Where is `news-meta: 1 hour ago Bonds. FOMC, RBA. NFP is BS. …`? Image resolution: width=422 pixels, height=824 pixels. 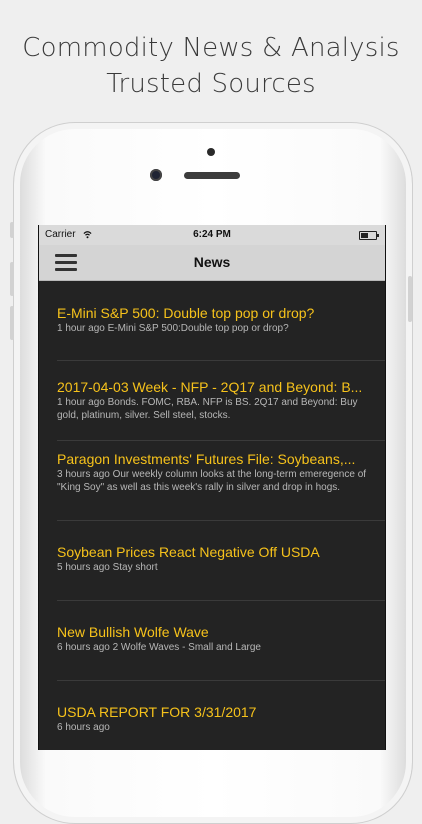 news-meta: 1 hour ago Bonds. FOMC, RBA. NFP is BS. … is located at coordinates (207, 409).